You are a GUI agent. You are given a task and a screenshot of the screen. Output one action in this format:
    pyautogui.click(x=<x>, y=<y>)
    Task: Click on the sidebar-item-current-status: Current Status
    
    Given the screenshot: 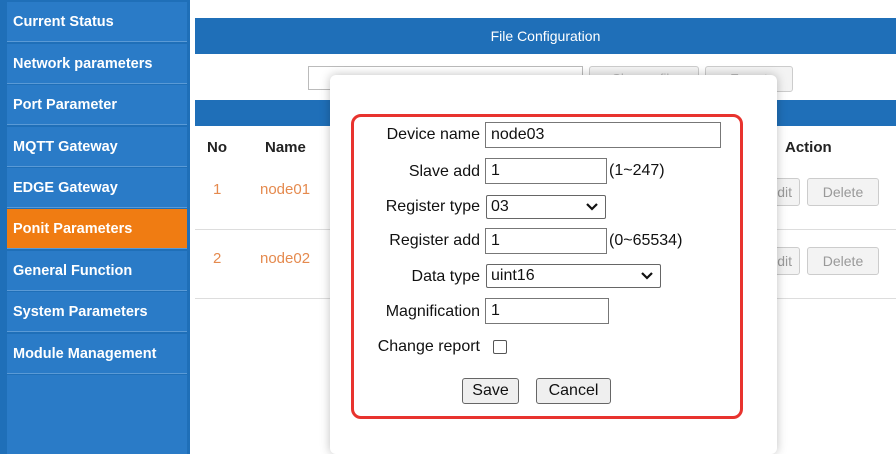 What is the action you would take?
    pyautogui.click(x=97, y=22)
    